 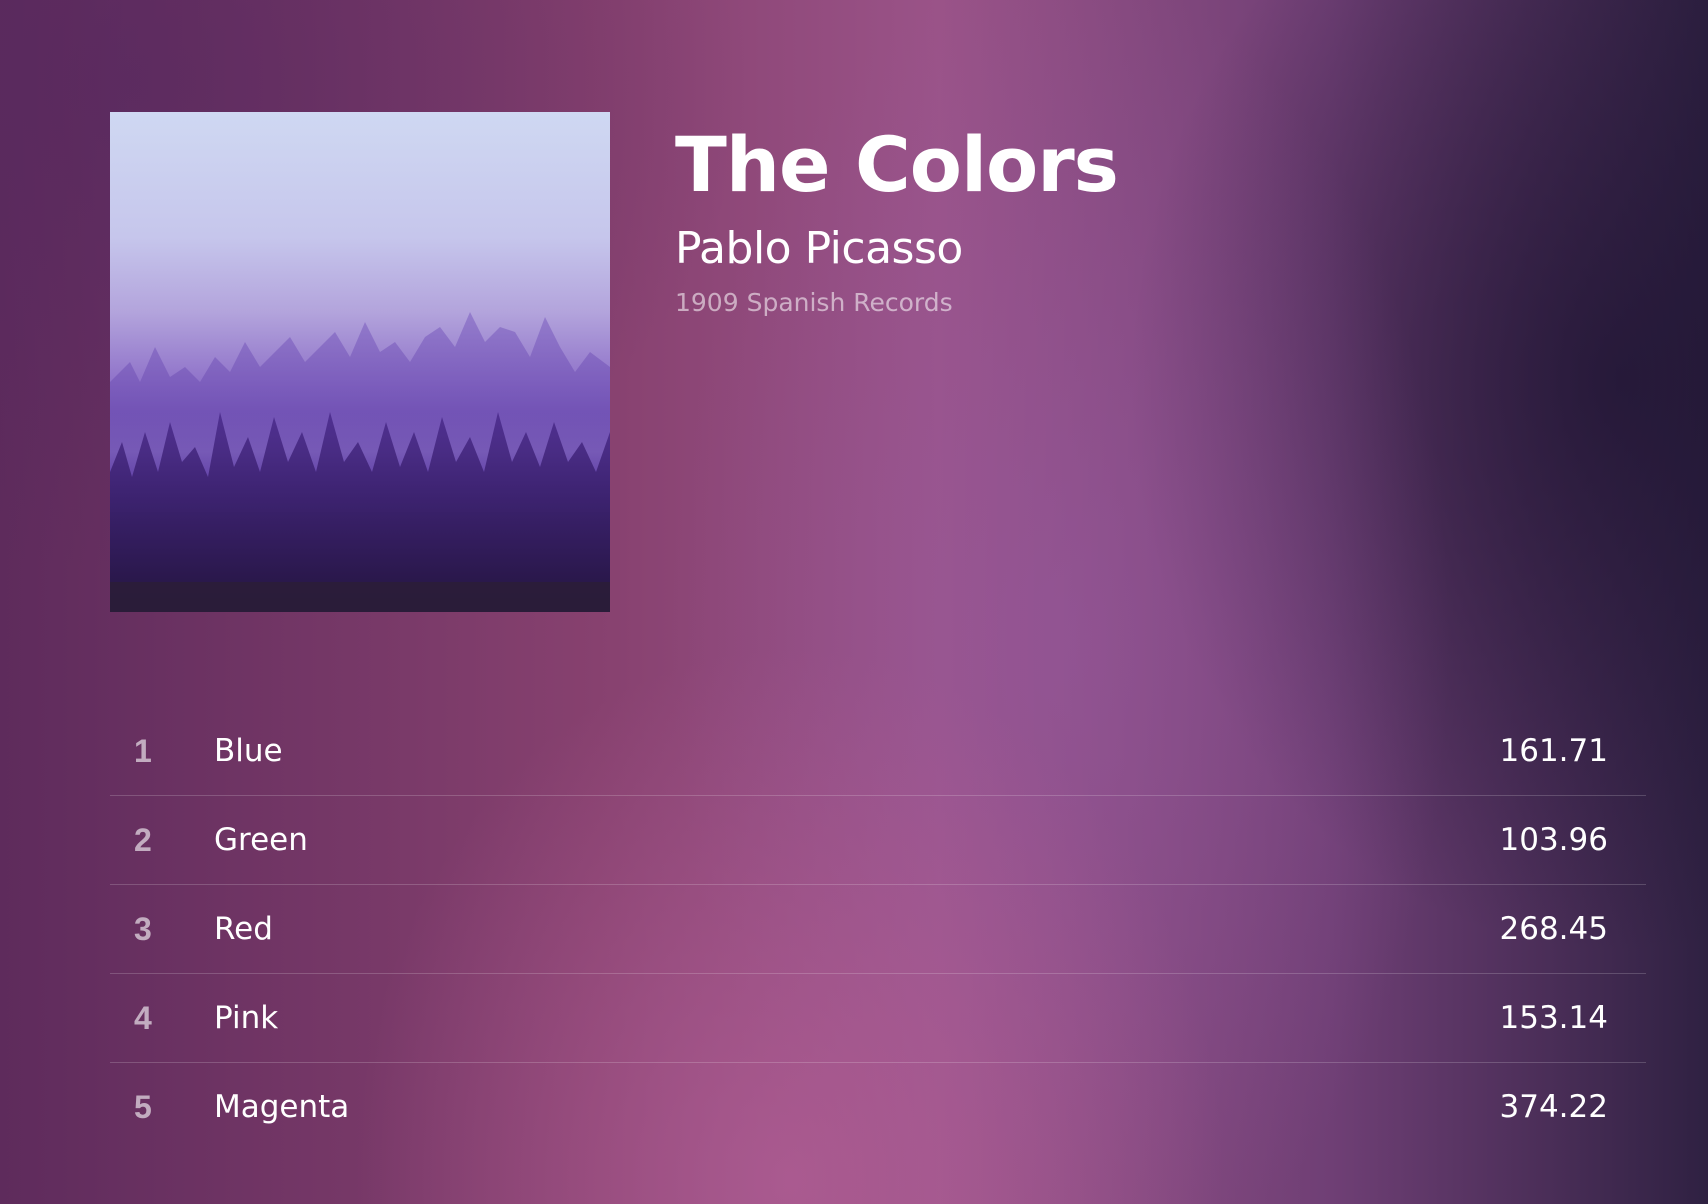 I want to click on album-cover, so click(x=360, y=362).